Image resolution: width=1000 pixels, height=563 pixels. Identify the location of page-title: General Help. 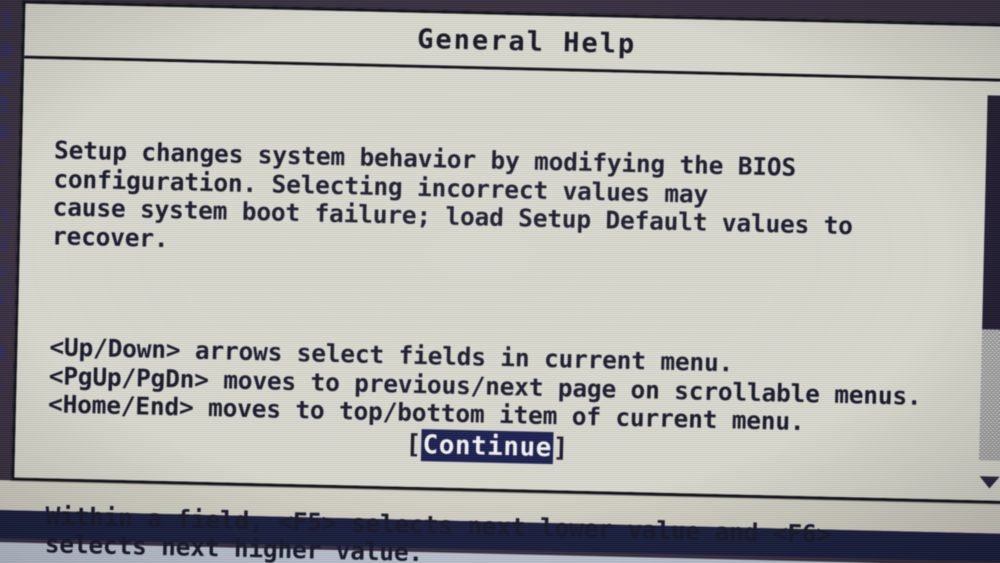
(526, 41).